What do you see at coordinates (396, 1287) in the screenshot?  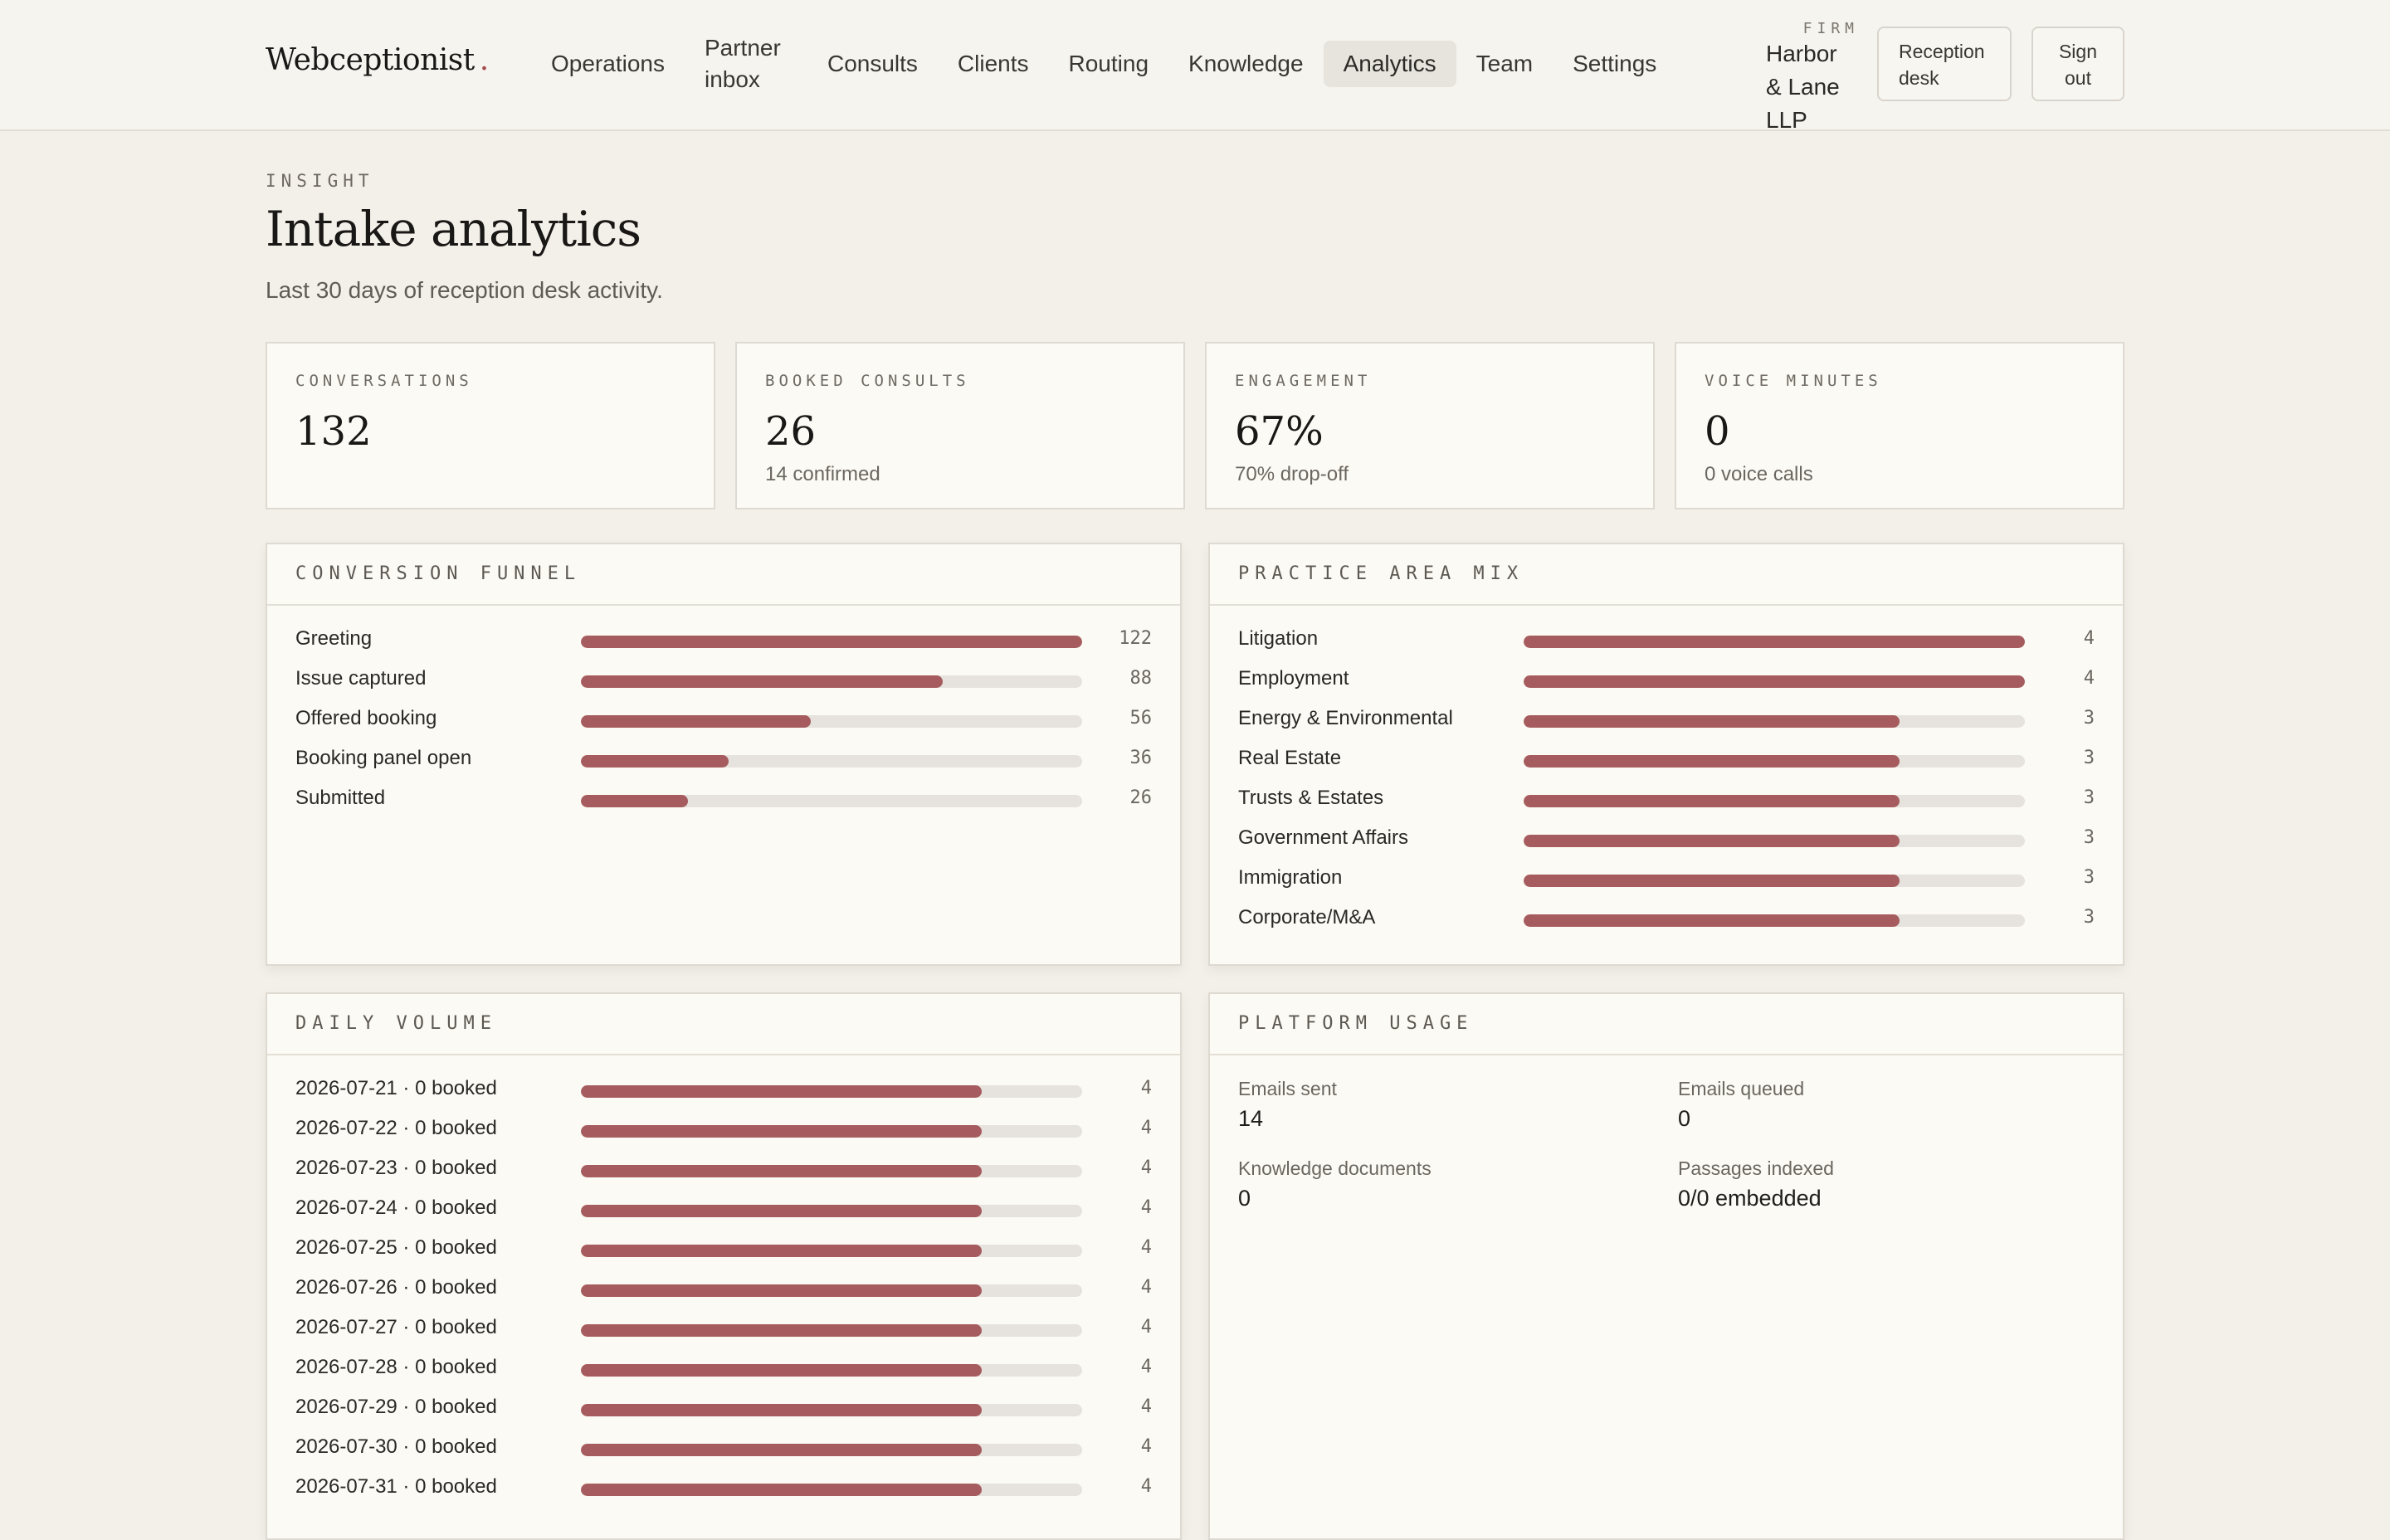 I see `row-label: 2026-07-26 · 0 booked` at bounding box center [396, 1287].